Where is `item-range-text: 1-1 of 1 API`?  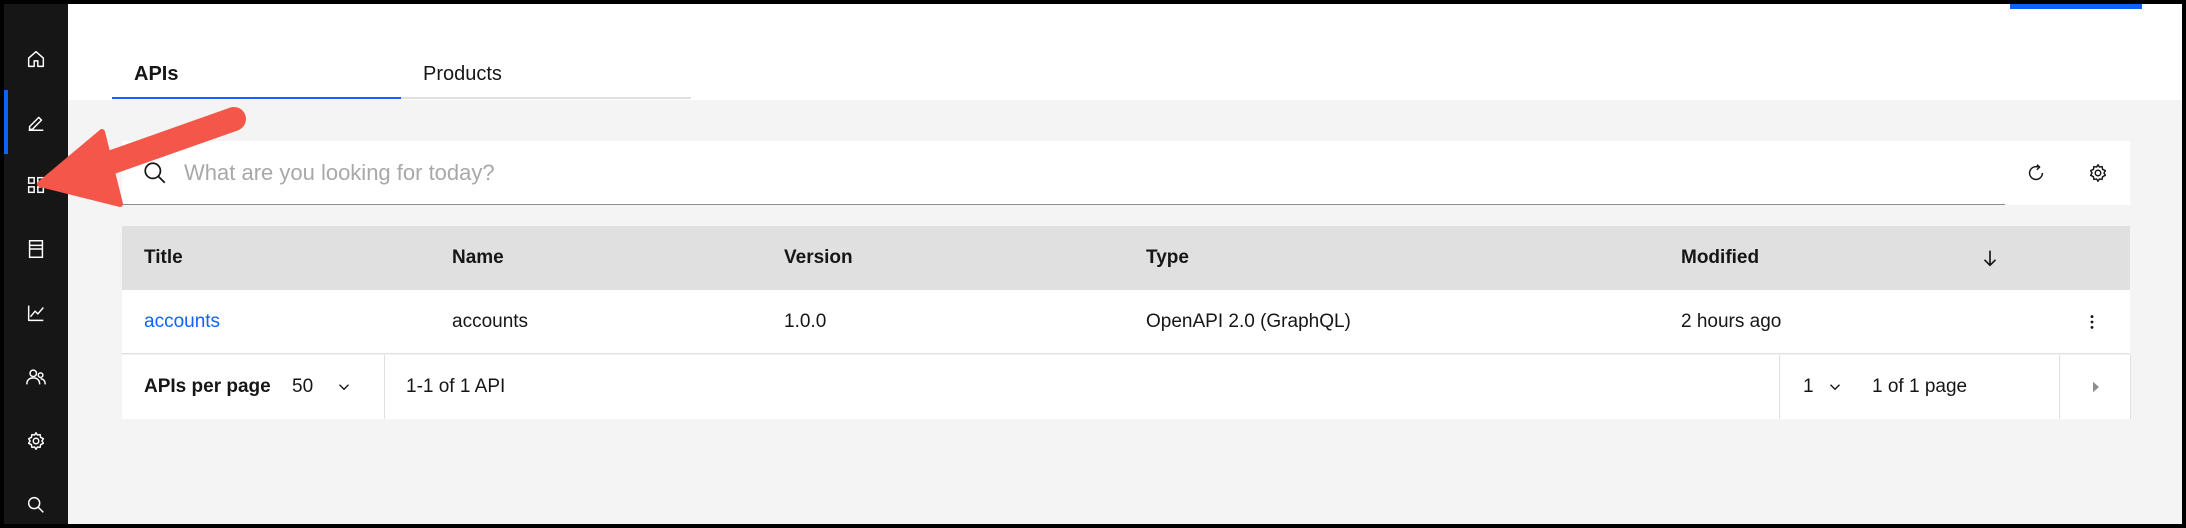
item-range-text: 1-1 of 1 API is located at coordinates (456, 386).